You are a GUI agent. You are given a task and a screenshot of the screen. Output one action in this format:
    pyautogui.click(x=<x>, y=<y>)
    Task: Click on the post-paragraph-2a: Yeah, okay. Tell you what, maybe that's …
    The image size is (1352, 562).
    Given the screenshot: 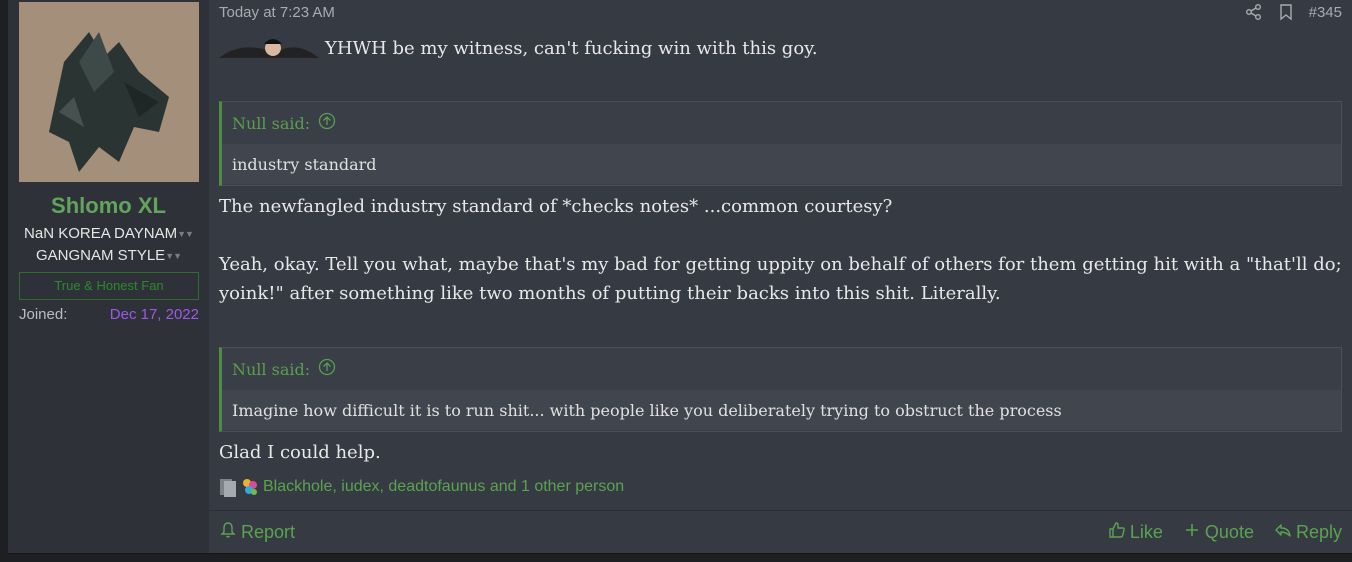 What is the action you would take?
    pyautogui.click(x=780, y=264)
    